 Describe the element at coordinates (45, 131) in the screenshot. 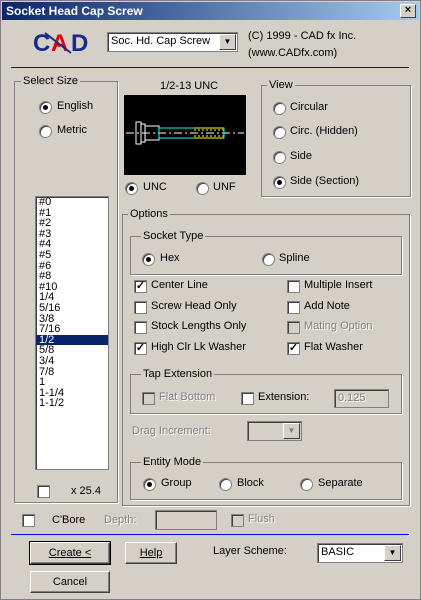

I see `metric-radio` at that location.